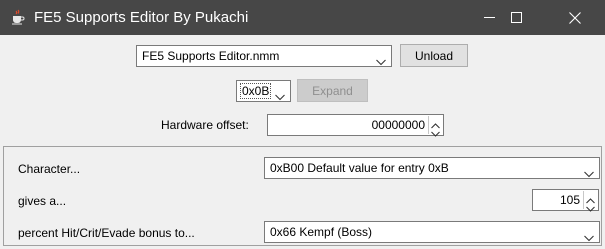 The image size is (605, 249). I want to click on hardware-offset-spinner: 00000000, so click(355, 125).